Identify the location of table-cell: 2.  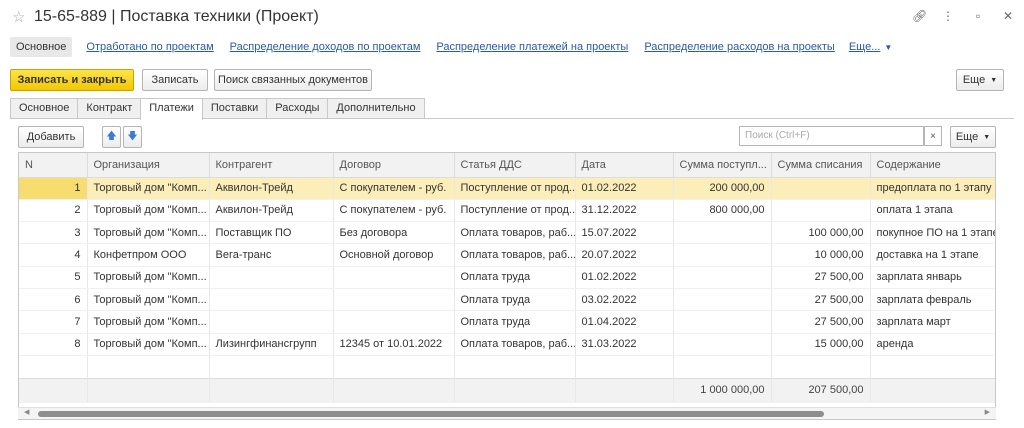
(53, 211).